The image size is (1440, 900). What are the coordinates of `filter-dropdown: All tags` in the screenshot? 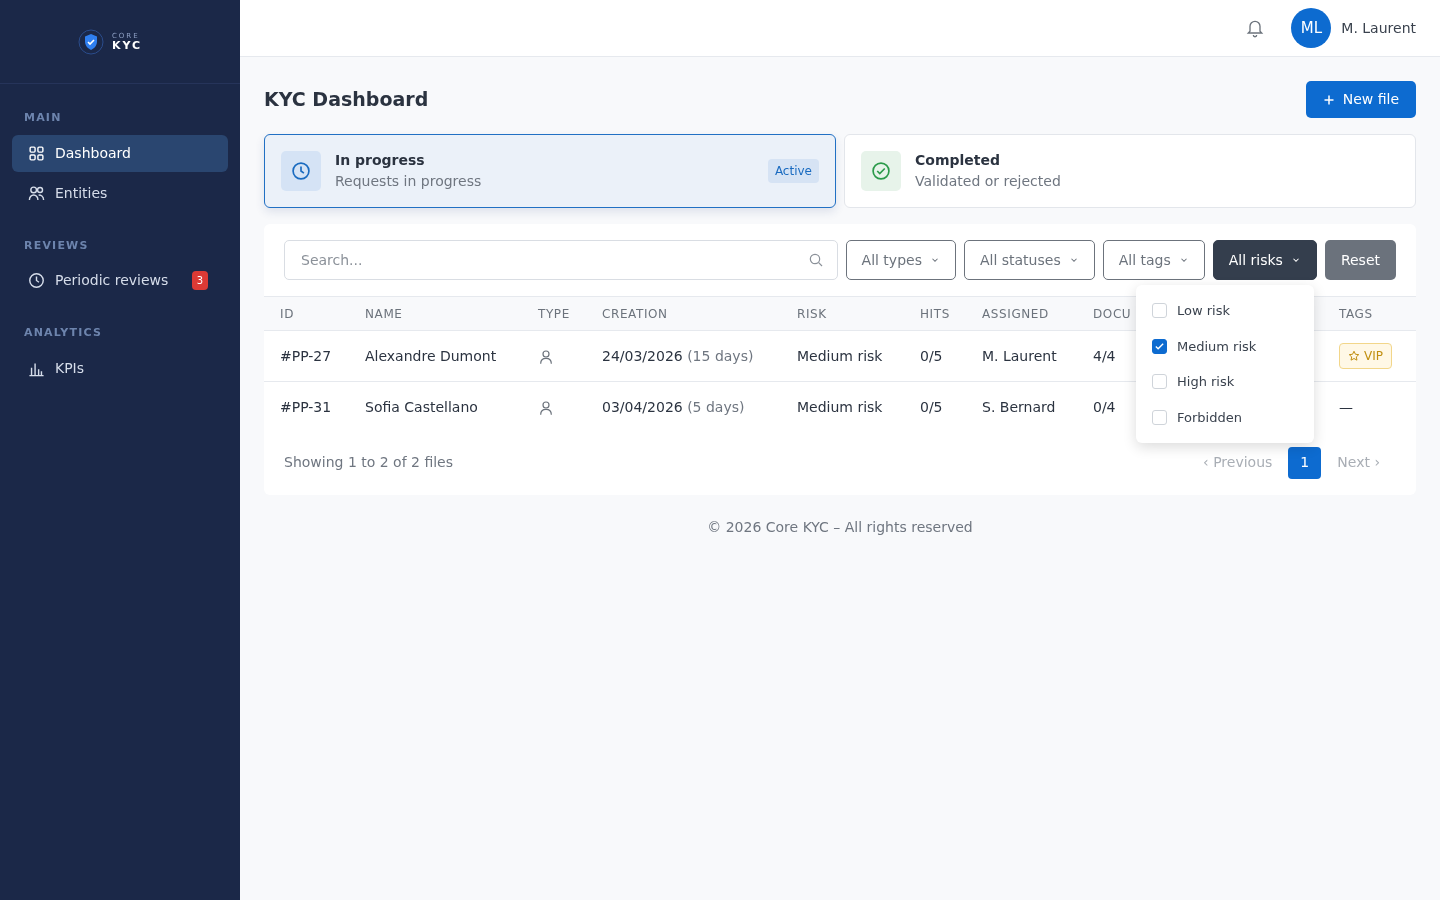 It's located at (1153, 260).